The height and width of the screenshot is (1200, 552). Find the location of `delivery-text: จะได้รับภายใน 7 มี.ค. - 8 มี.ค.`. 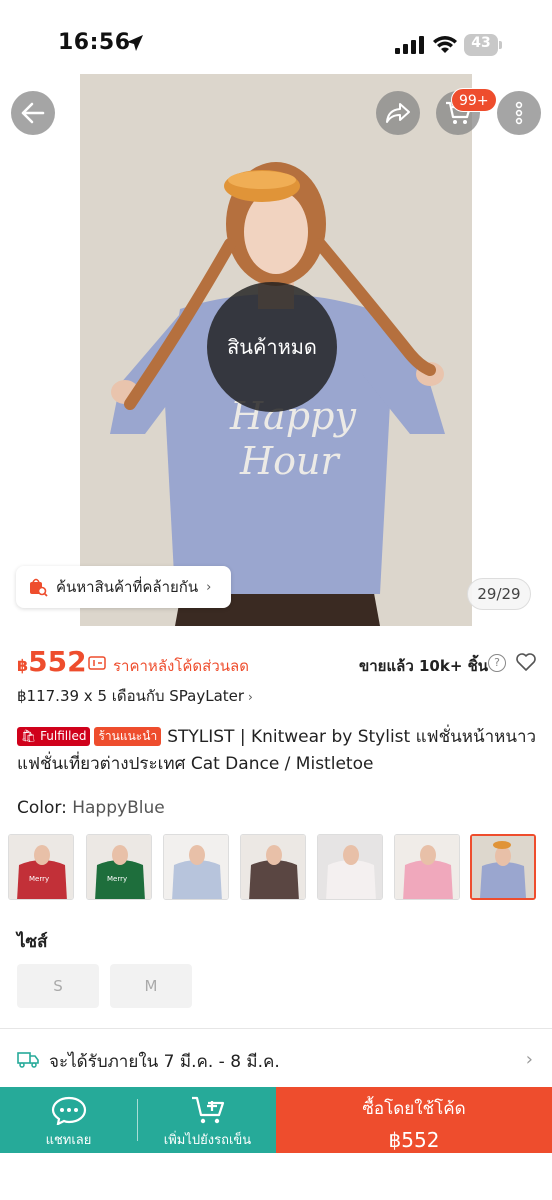

delivery-text: จะได้รับภายใน 7 มี.ค. - 8 มี.ค. is located at coordinates (164, 1062).